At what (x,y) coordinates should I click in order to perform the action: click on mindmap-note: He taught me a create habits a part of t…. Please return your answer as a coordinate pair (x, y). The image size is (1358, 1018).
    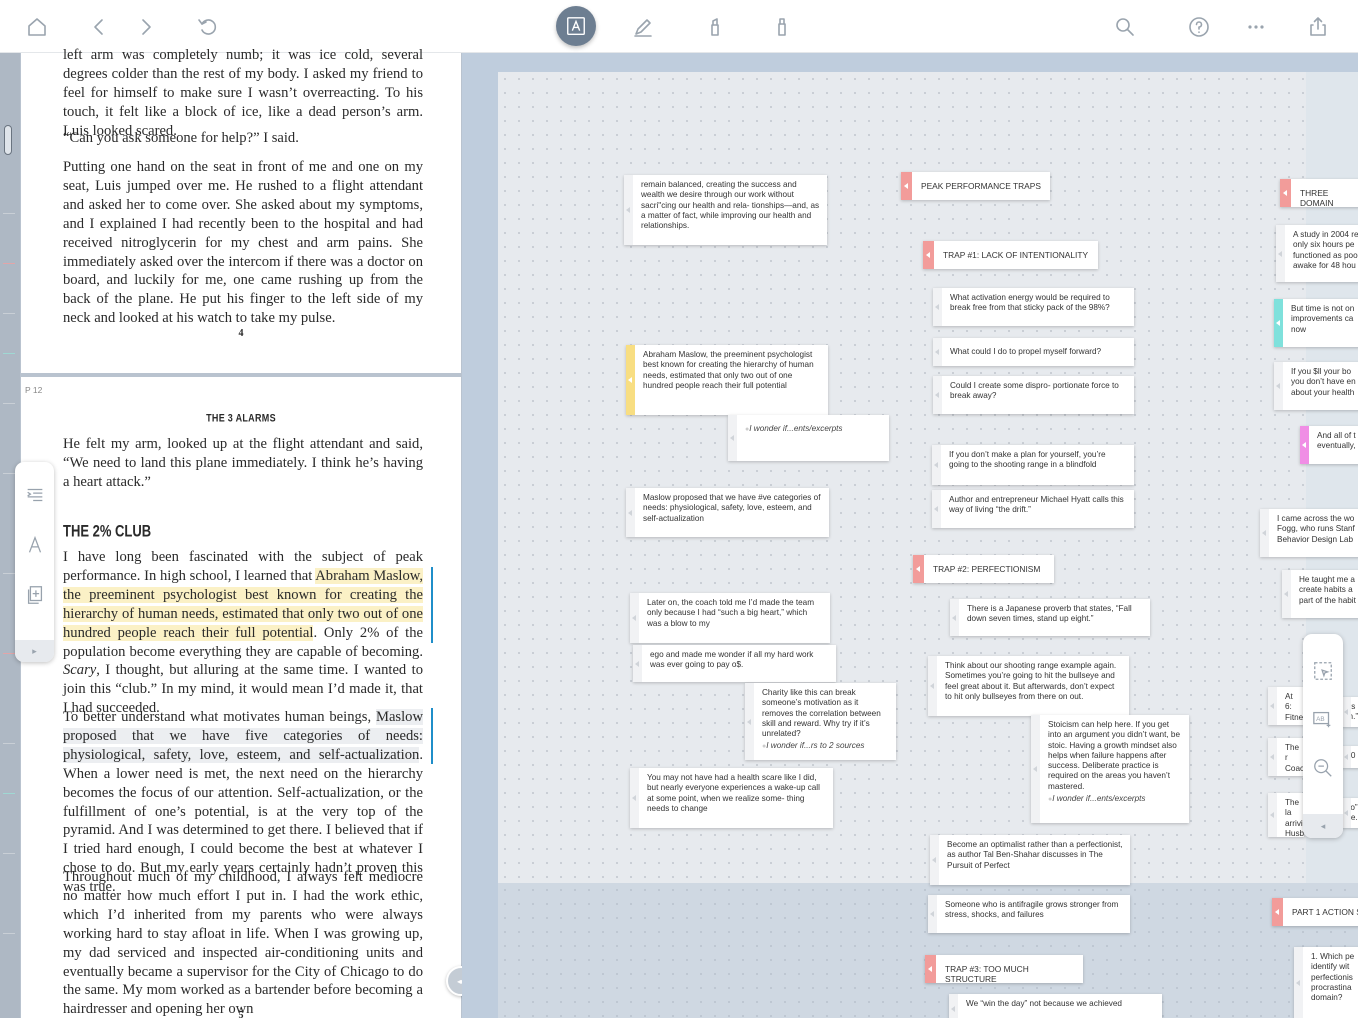
    Looking at the image, I should click on (1320, 594).